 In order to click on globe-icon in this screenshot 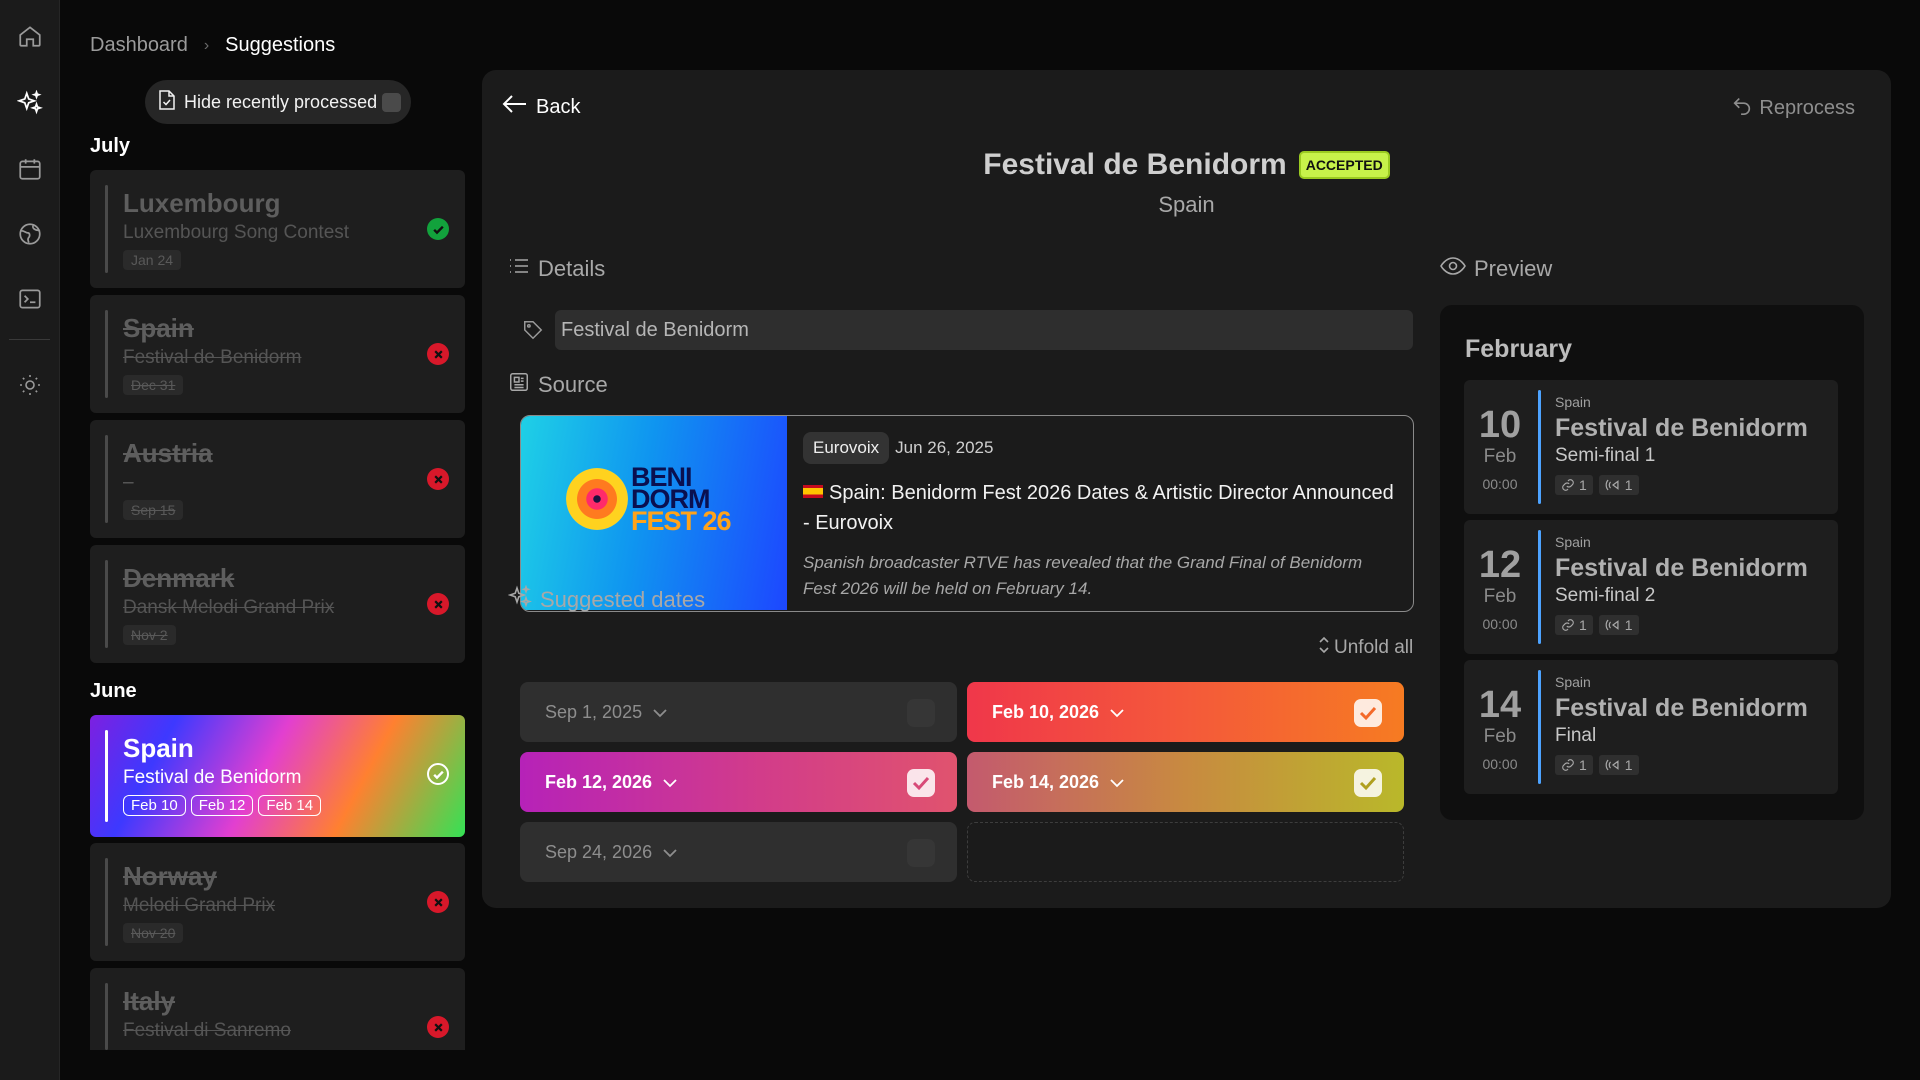, I will do `click(30, 234)`.